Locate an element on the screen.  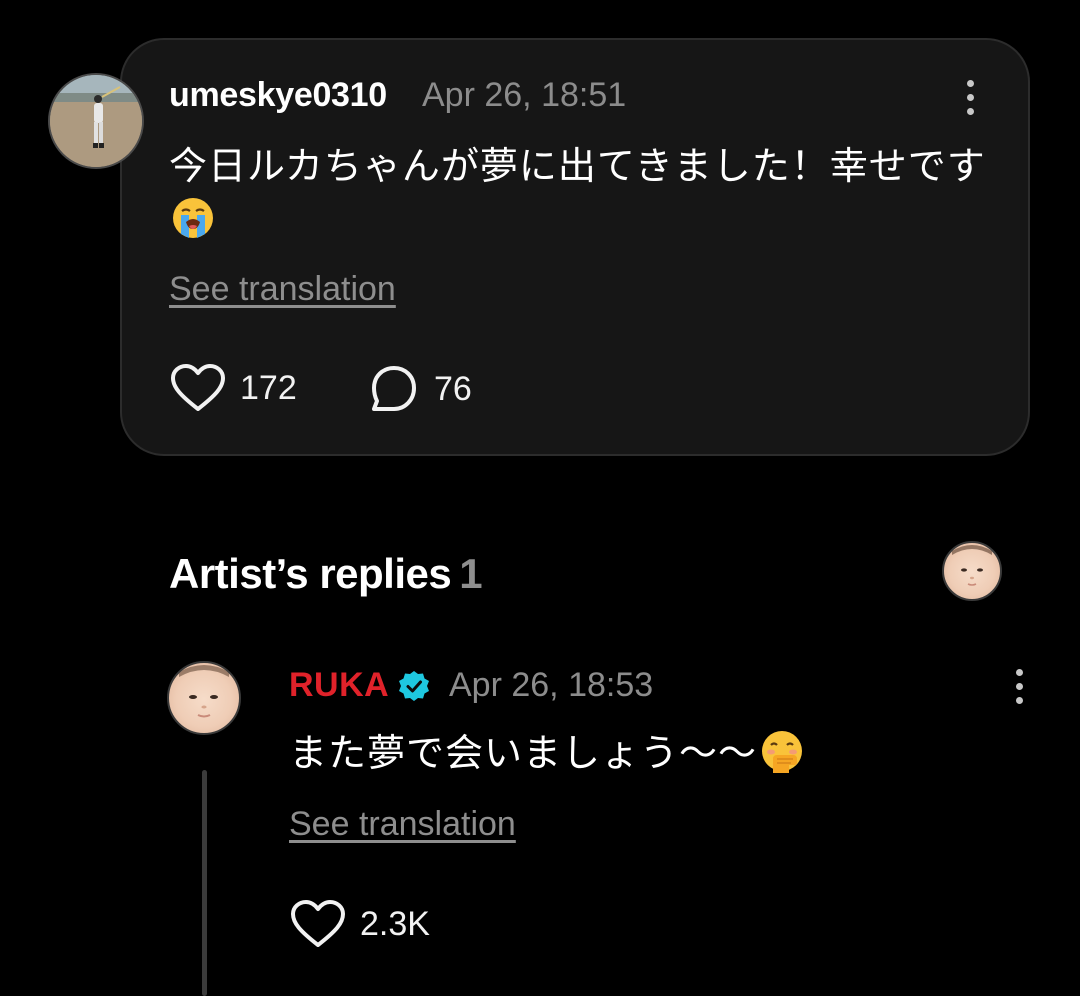
artist-username: RUKA is located at coordinates (360, 685).